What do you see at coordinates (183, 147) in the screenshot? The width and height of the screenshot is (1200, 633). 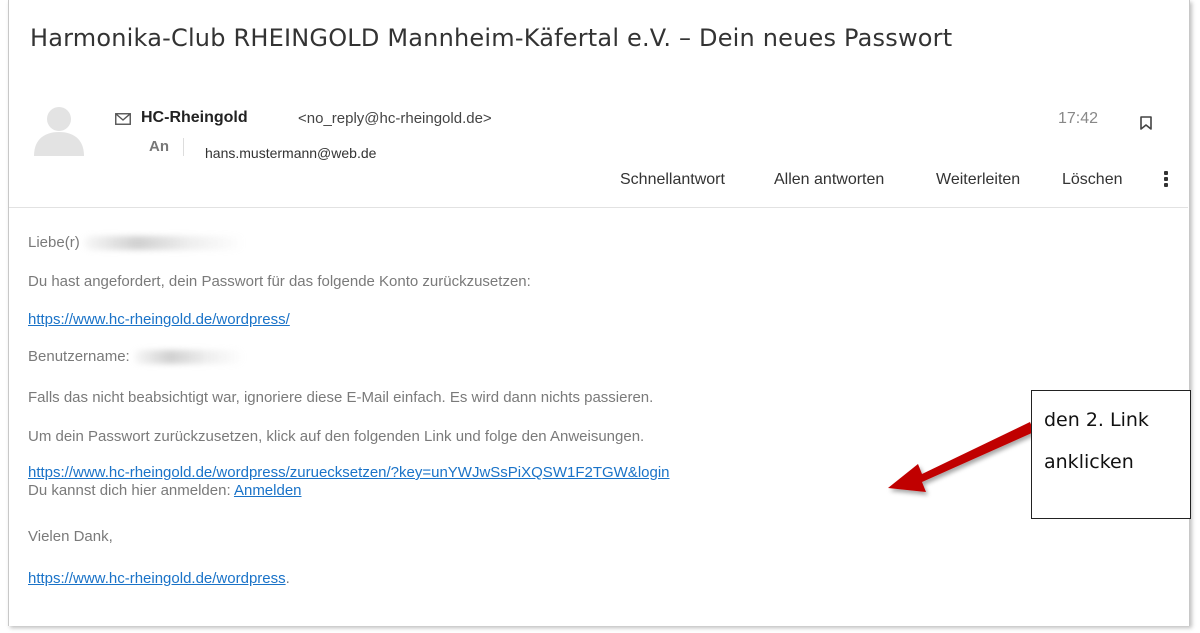 I see `to-separator` at bounding box center [183, 147].